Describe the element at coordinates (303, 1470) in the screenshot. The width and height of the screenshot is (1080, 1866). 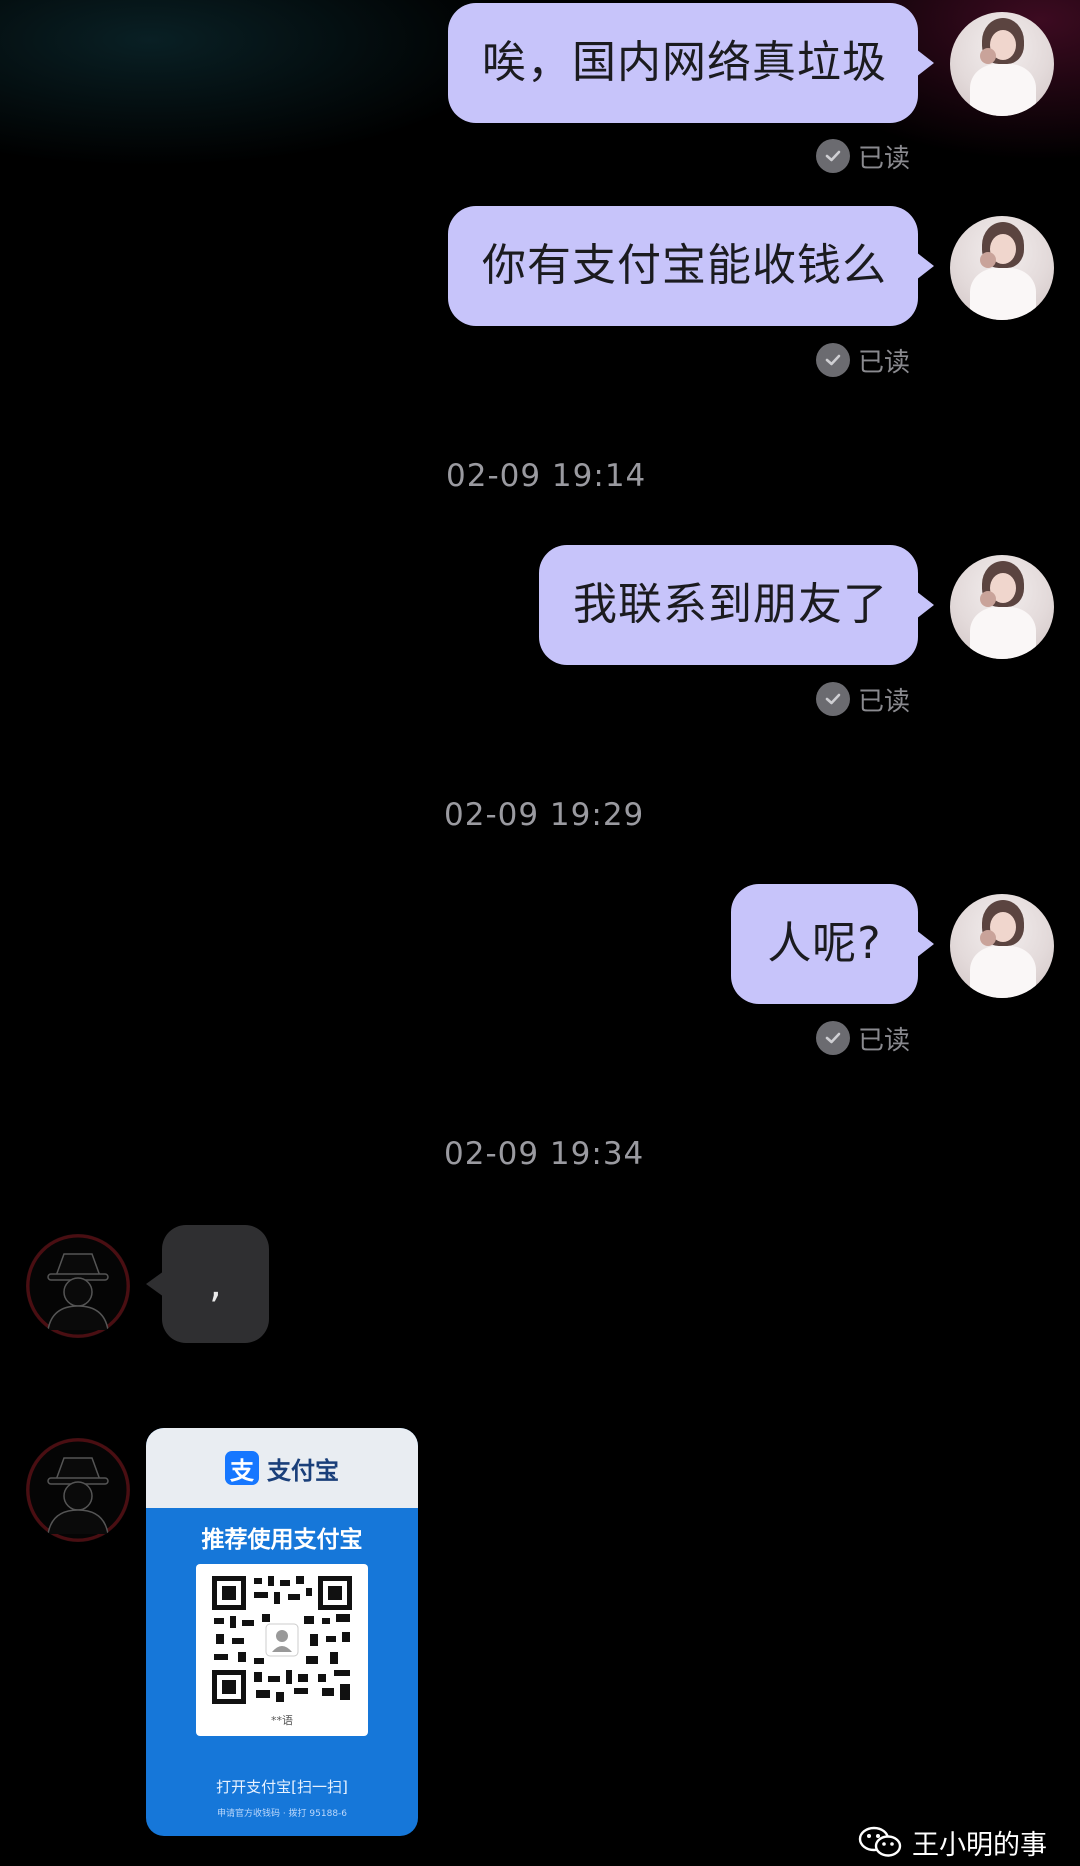
I see `alipay-brand: 支付宝` at that location.